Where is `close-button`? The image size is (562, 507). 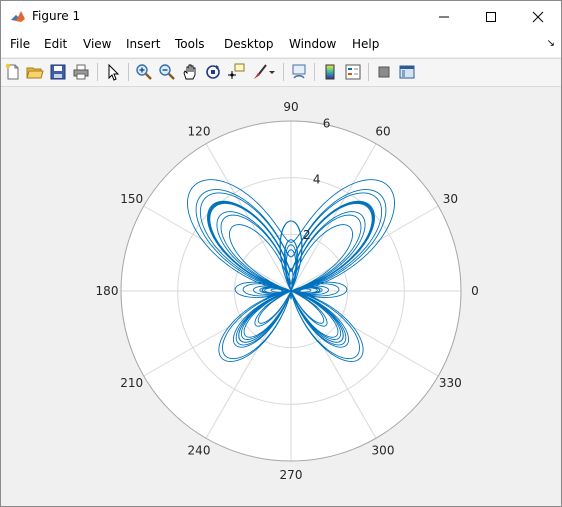
close-button is located at coordinates (538, 16).